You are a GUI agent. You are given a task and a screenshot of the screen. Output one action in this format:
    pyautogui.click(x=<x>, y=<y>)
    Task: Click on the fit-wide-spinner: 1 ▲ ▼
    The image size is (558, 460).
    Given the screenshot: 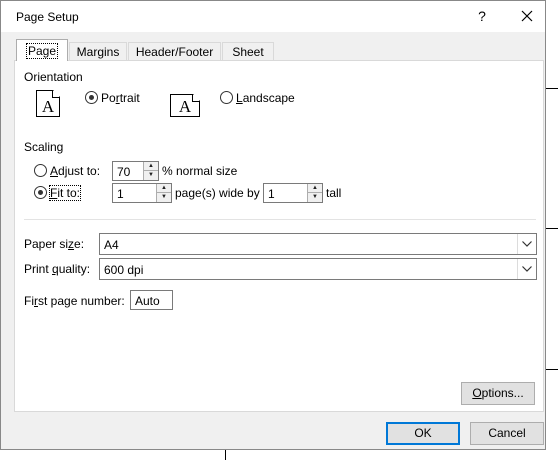 What is the action you would take?
    pyautogui.click(x=142, y=193)
    